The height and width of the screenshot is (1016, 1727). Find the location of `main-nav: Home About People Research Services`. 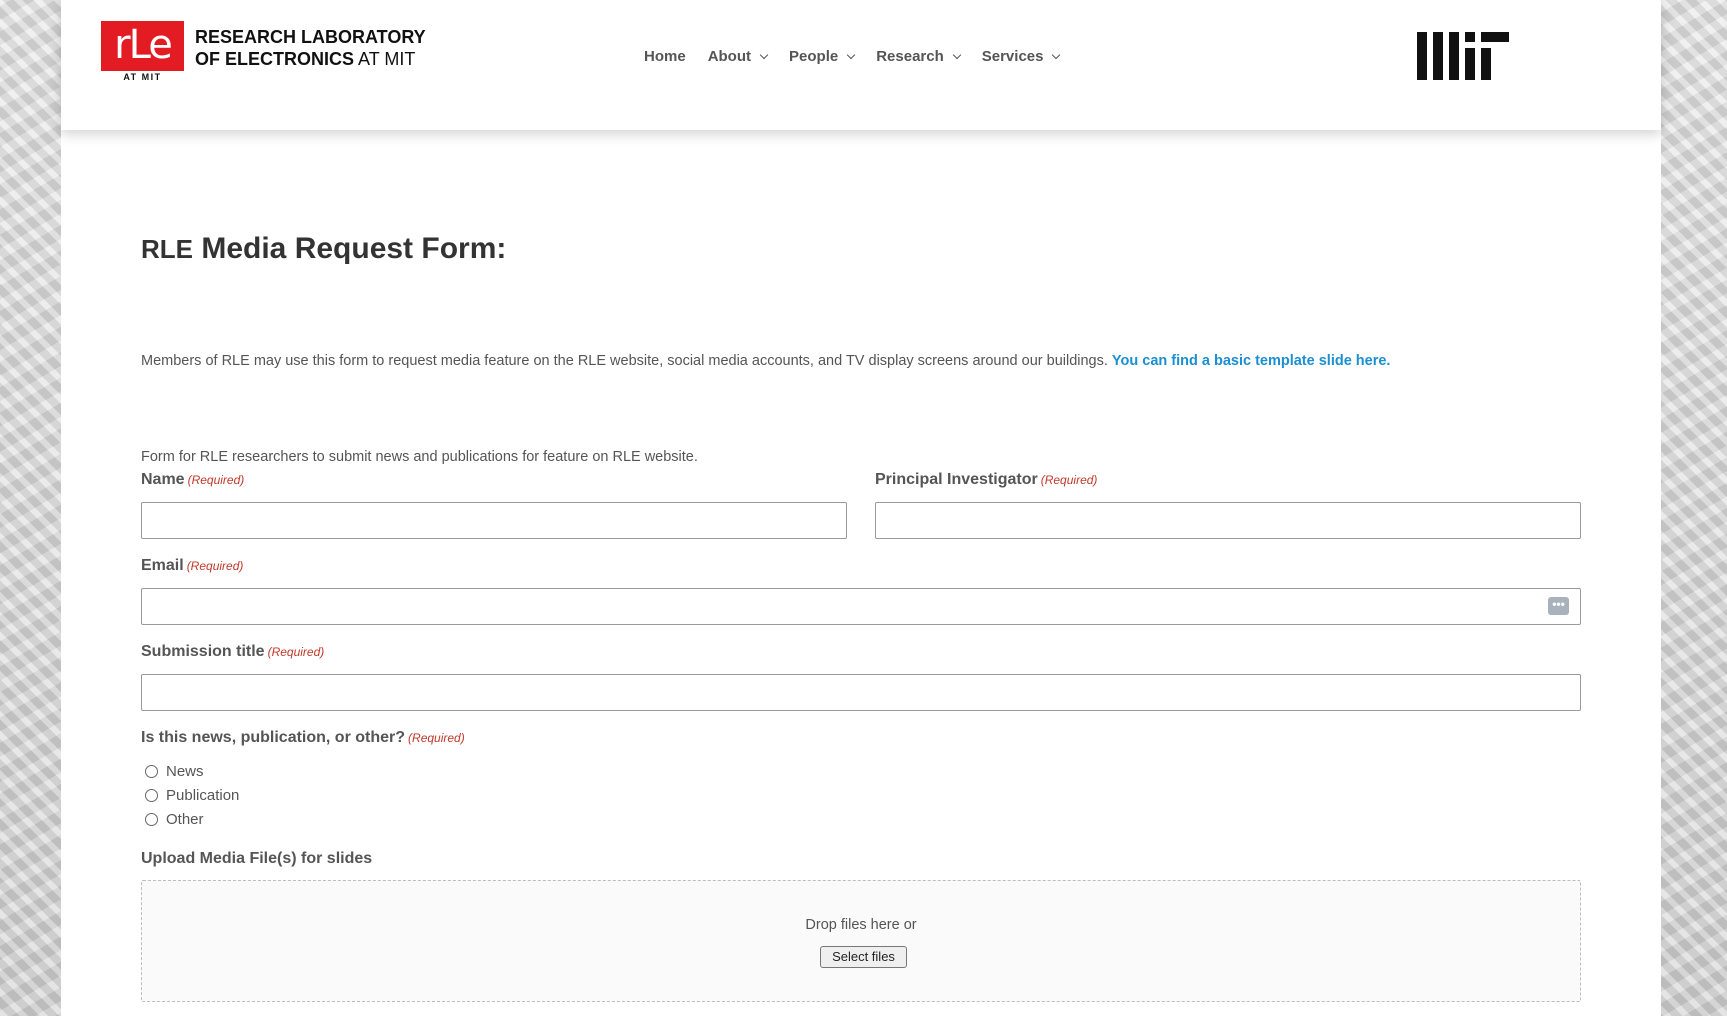

main-nav: Home About People Research Services is located at coordinates (862, 56).